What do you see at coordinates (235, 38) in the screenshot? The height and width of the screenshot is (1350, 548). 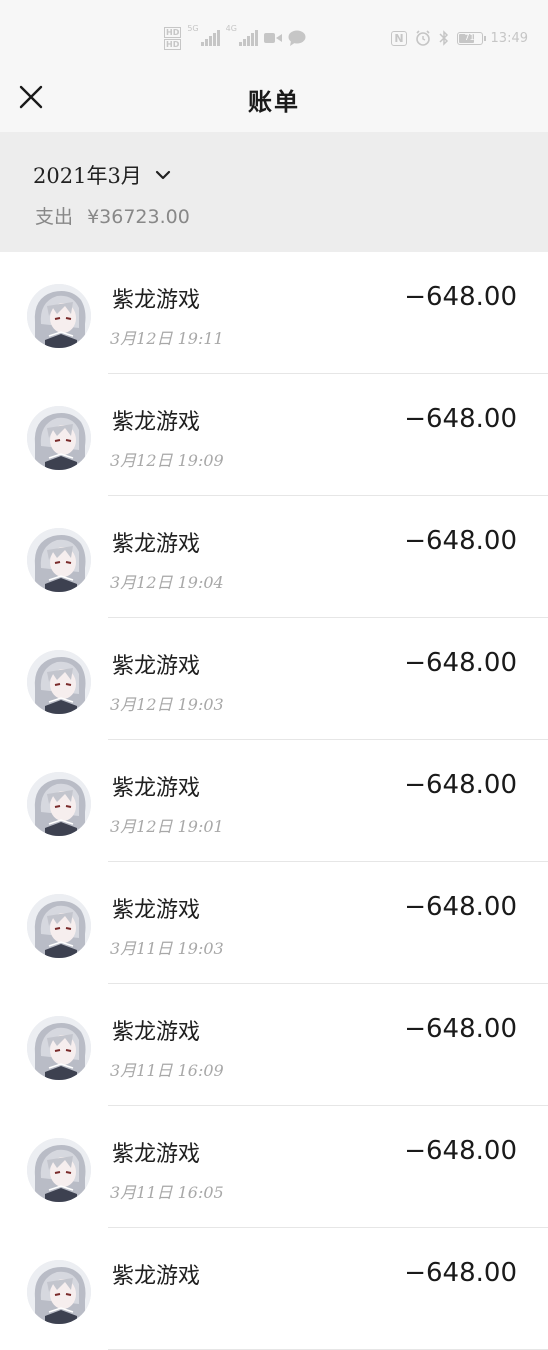 I see `status-indicators: HD HD 5G 4G` at bounding box center [235, 38].